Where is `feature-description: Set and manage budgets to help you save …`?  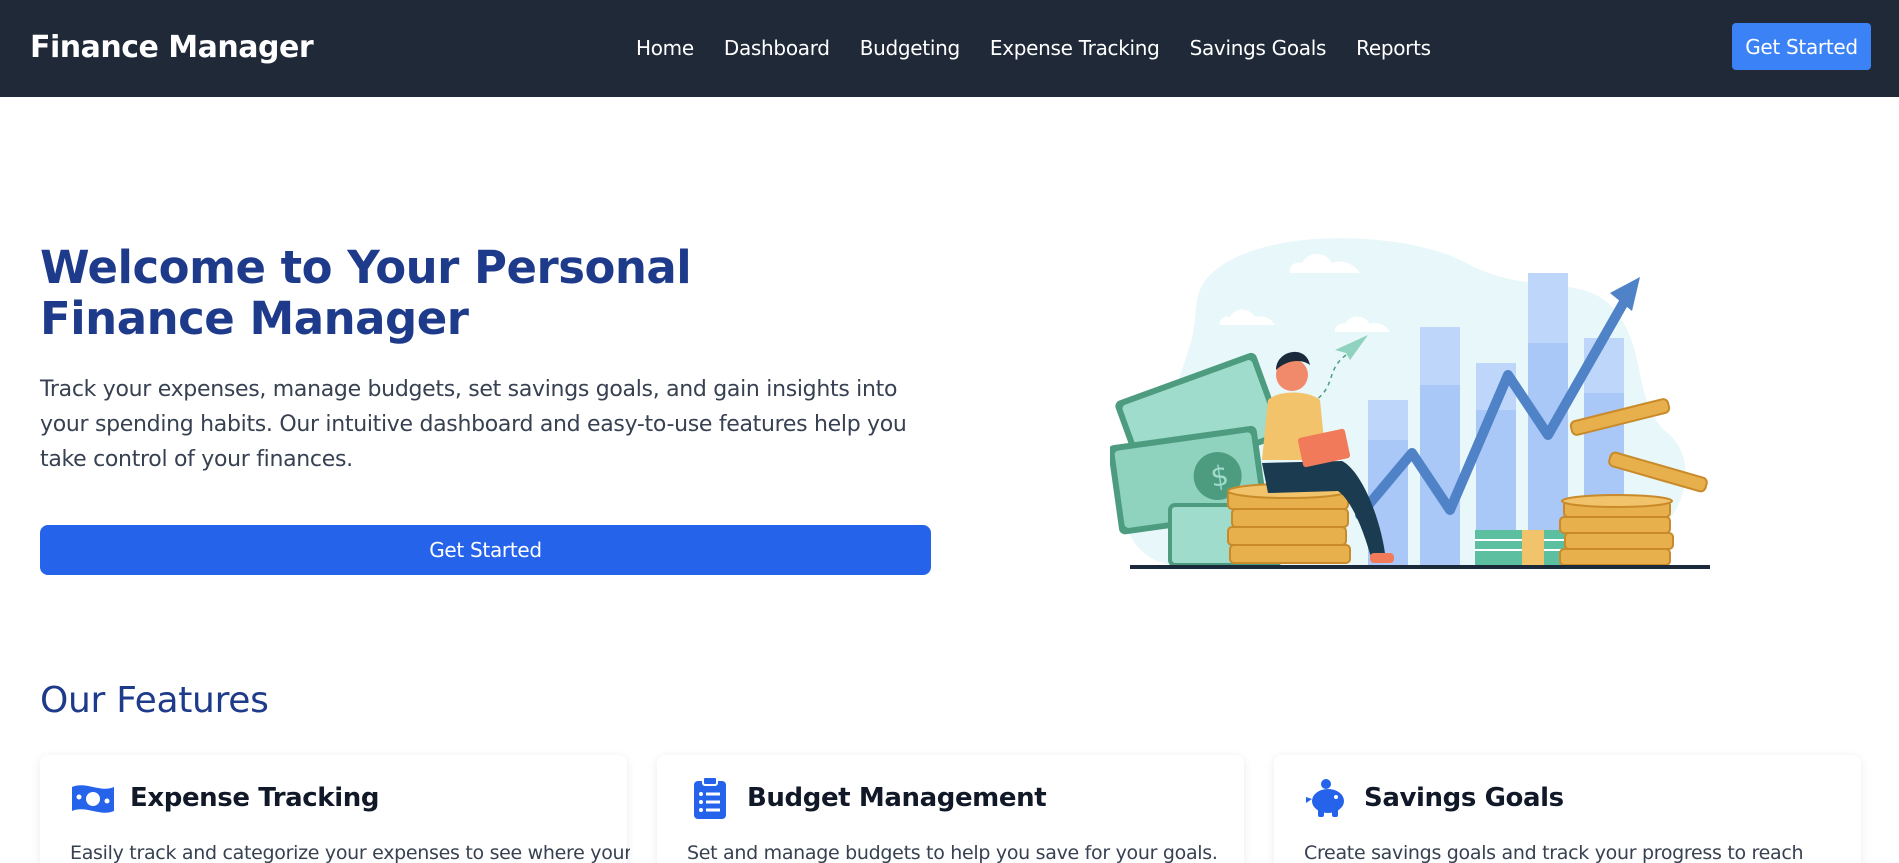
feature-description: Set and manage budgets to help you save … is located at coordinates (952, 852).